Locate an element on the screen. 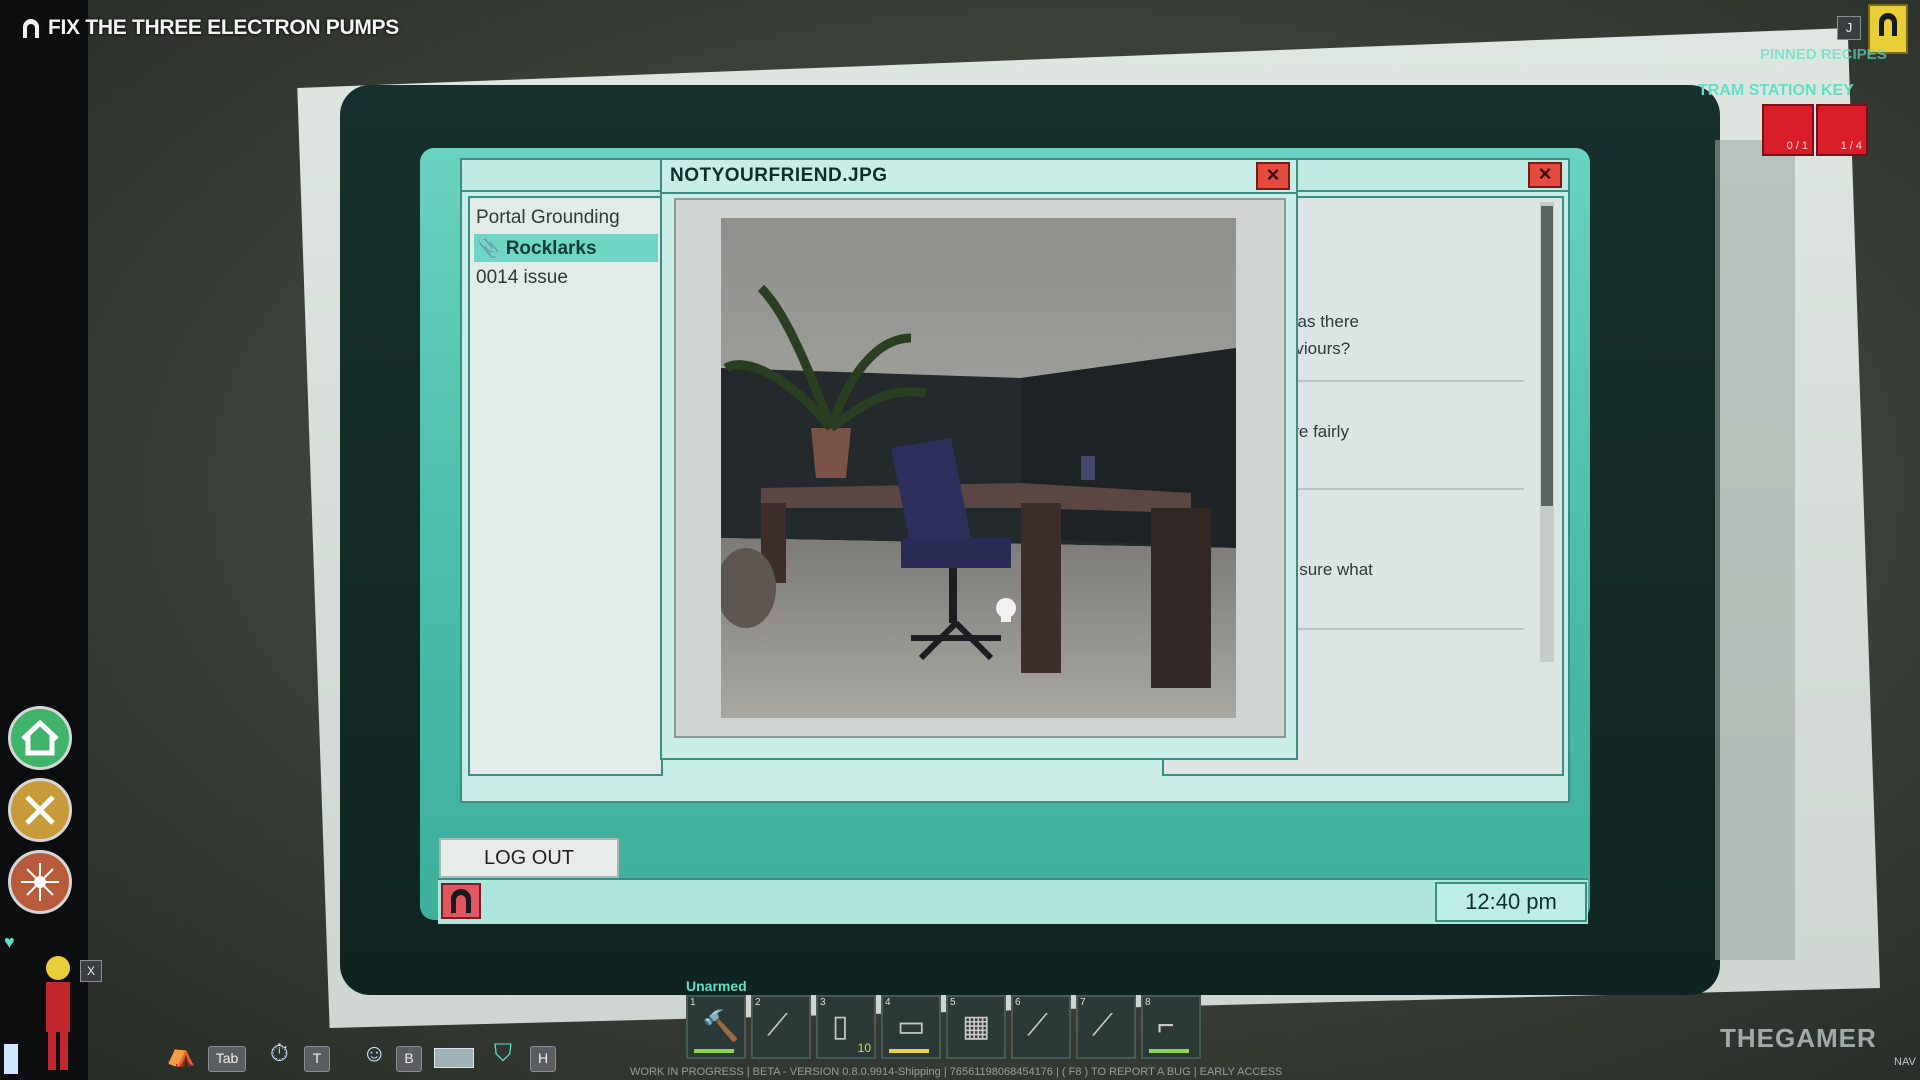 This screenshot has height=1080, width=1920. inventory-slot-5: 5 ▦ is located at coordinates (976, 1027).